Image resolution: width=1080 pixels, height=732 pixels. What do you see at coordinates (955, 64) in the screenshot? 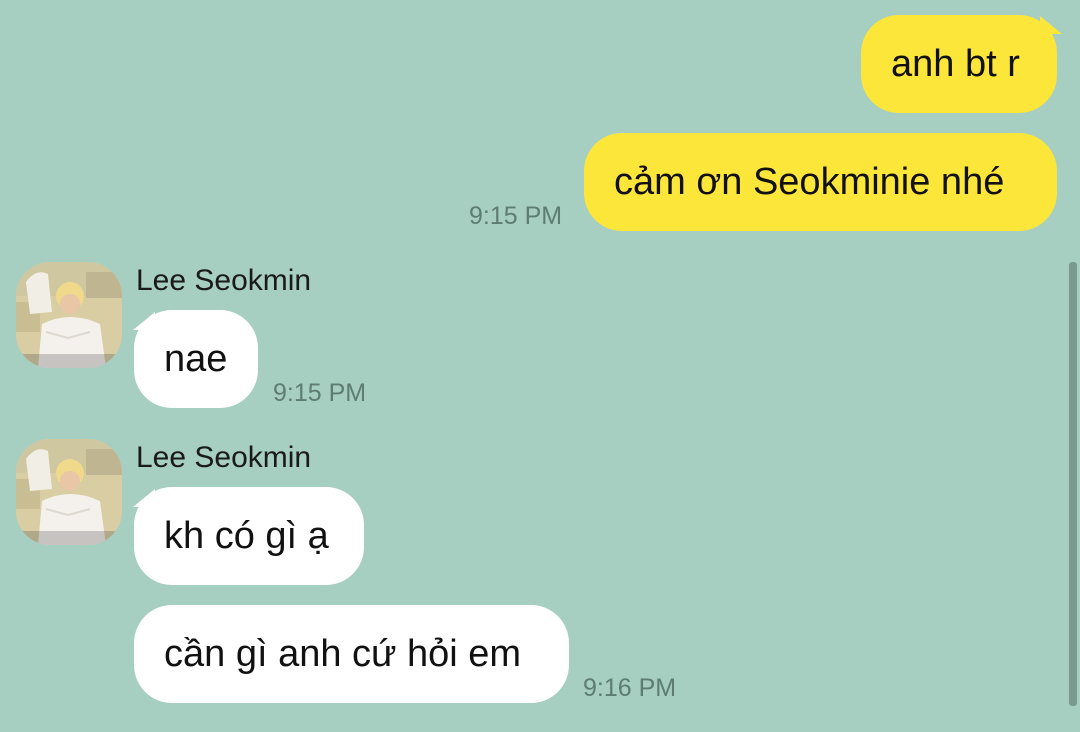
I see `message-text: anh bt r` at bounding box center [955, 64].